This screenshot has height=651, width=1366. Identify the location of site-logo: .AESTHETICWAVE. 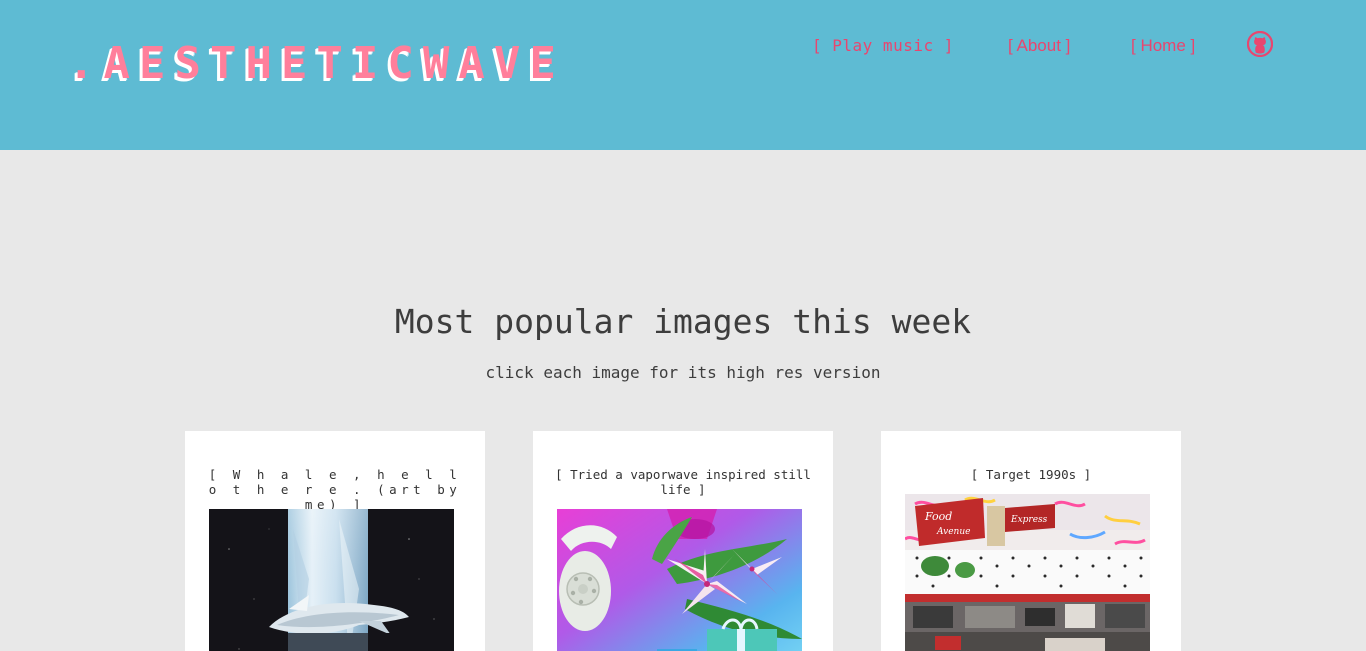
(316, 64).